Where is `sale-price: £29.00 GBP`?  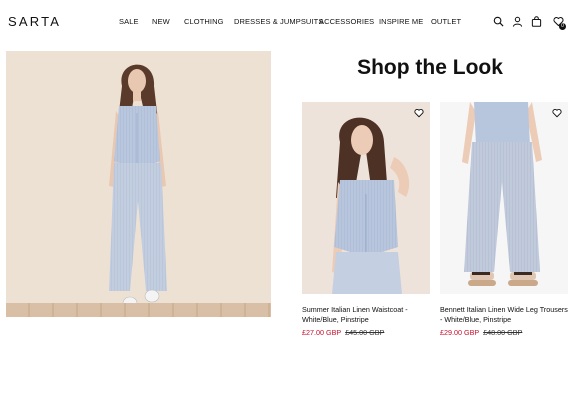 sale-price: £29.00 GBP is located at coordinates (460, 332).